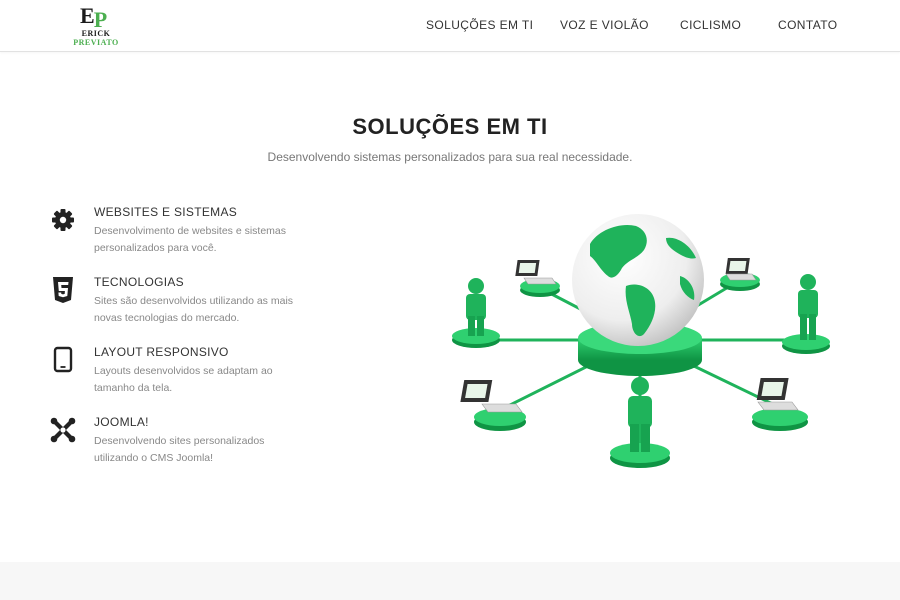 Image resolution: width=900 pixels, height=600 pixels. What do you see at coordinates (780, 404) in the screenshot?
I see `laptop-bottom-right` at bounding box center [780, 404].